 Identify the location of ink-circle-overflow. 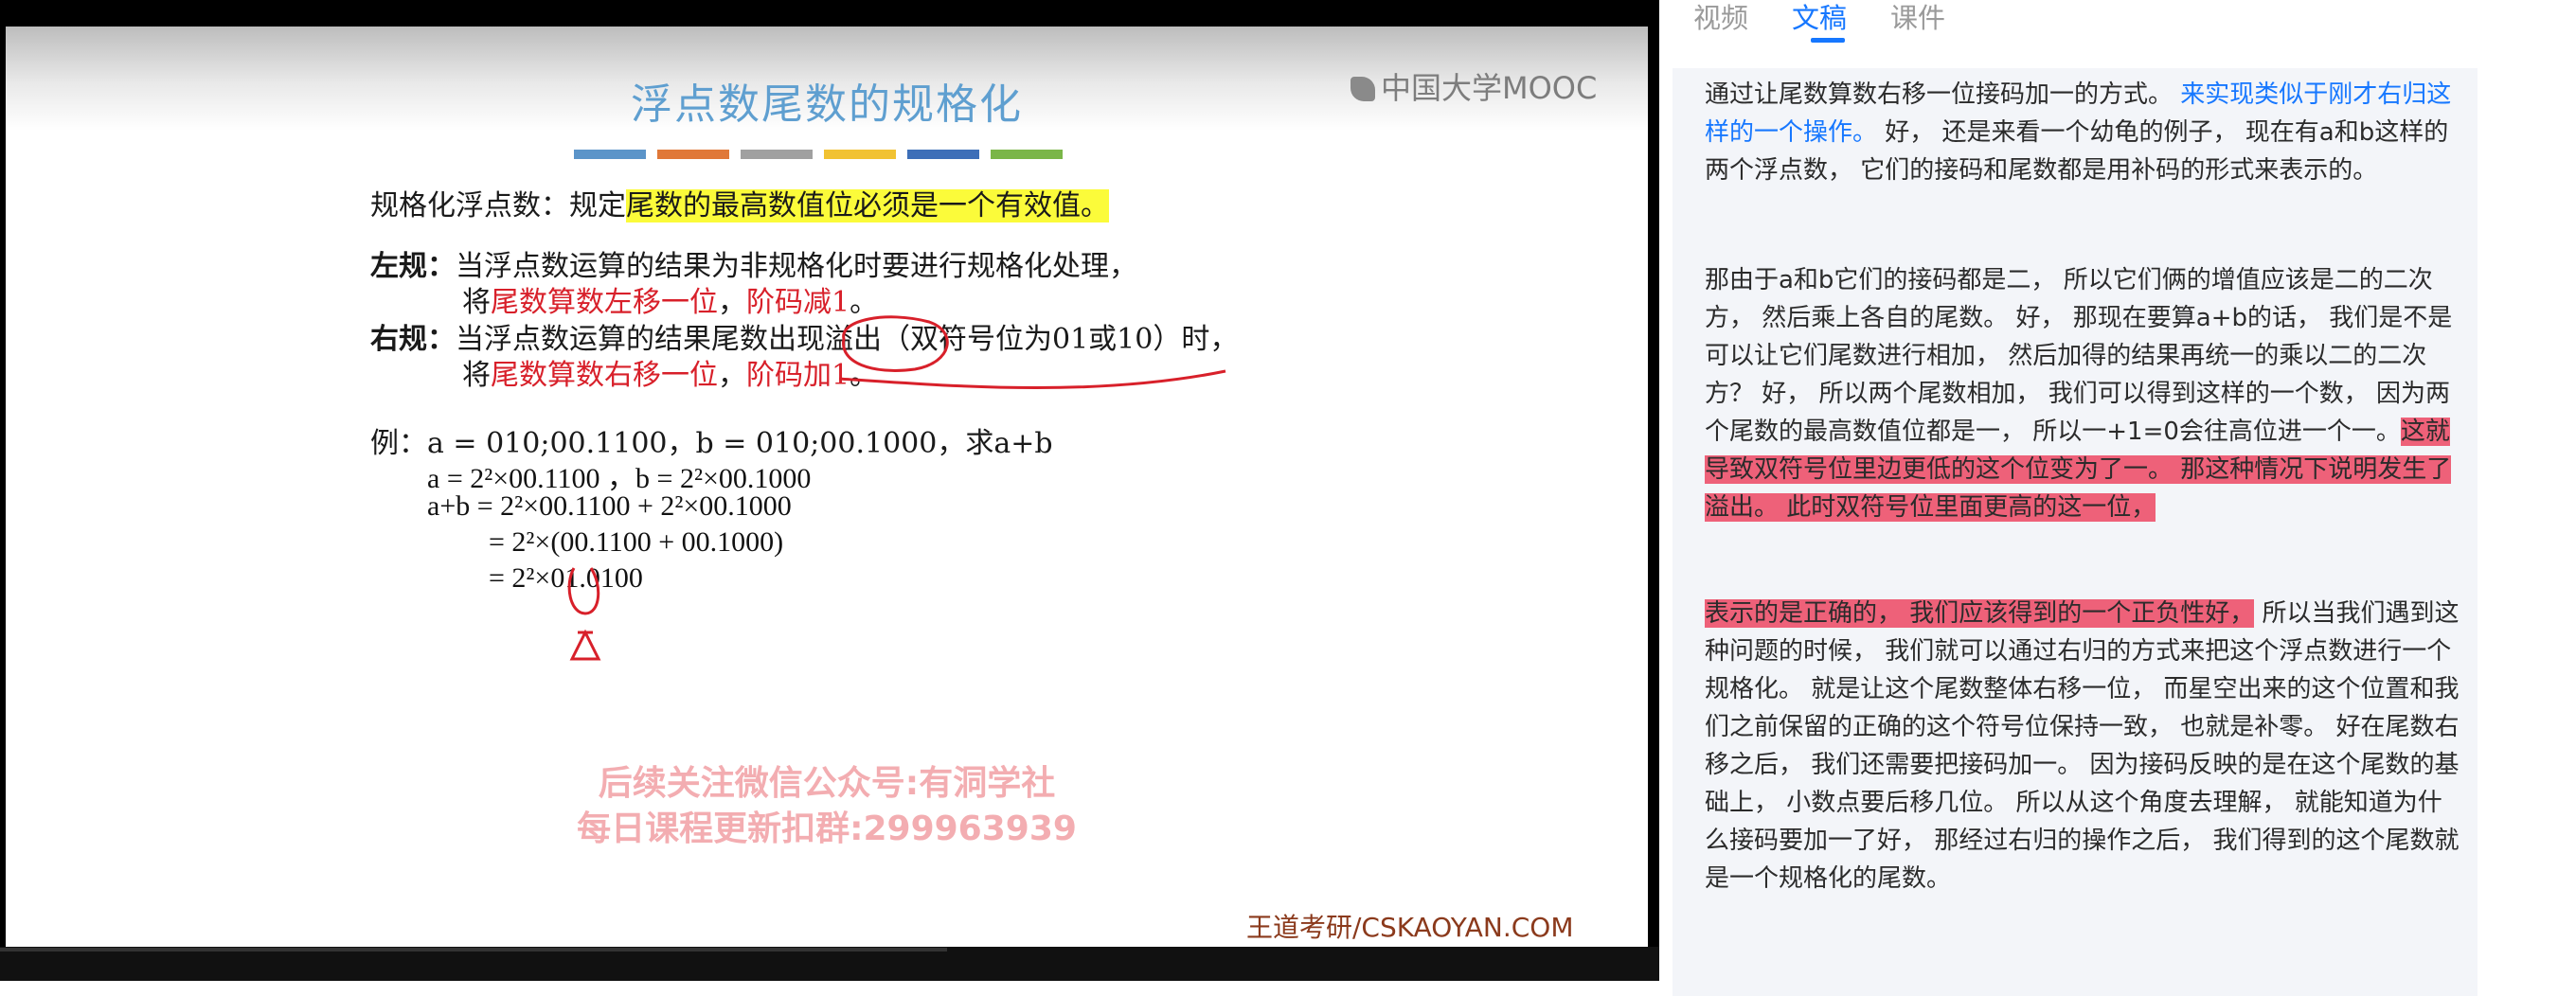
(895, 343).